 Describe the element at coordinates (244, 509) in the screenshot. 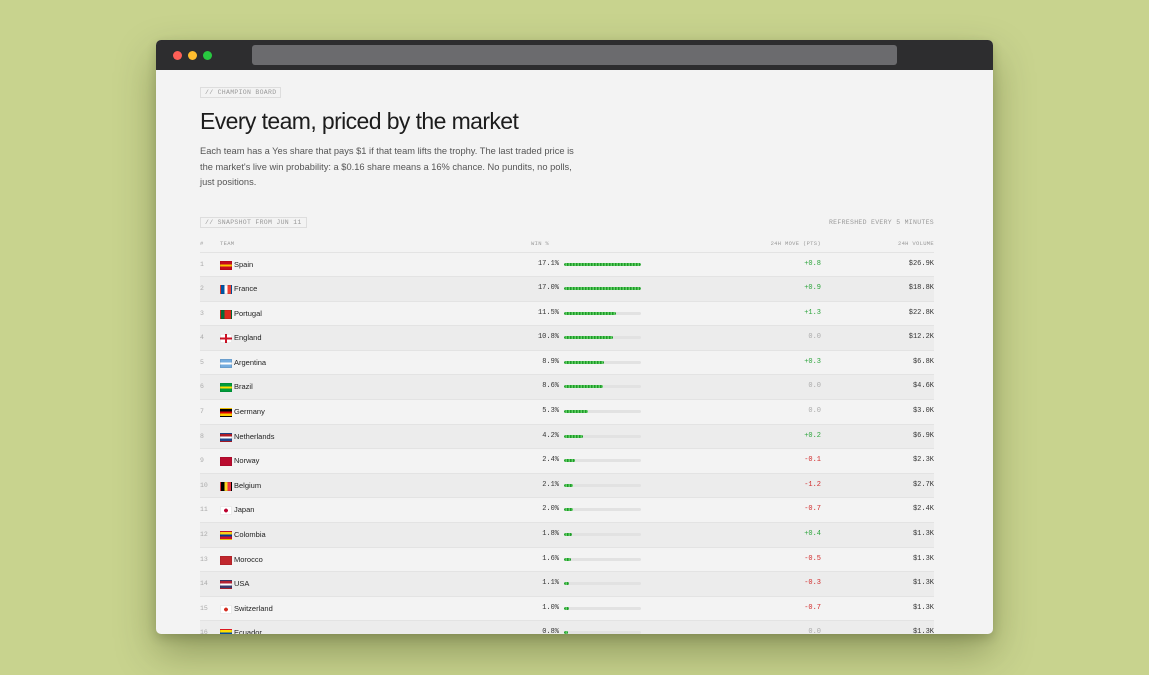

I see `team-name: Japan` at that location.